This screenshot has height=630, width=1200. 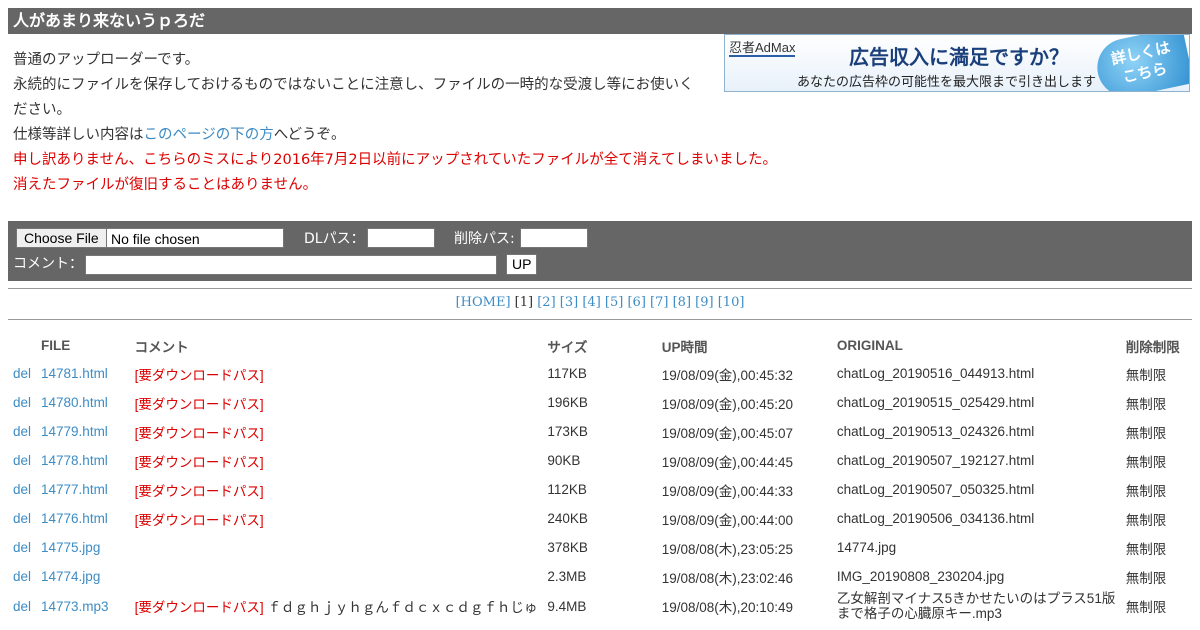 I want to click on pager-link: [4], so click(x=591, y=302).